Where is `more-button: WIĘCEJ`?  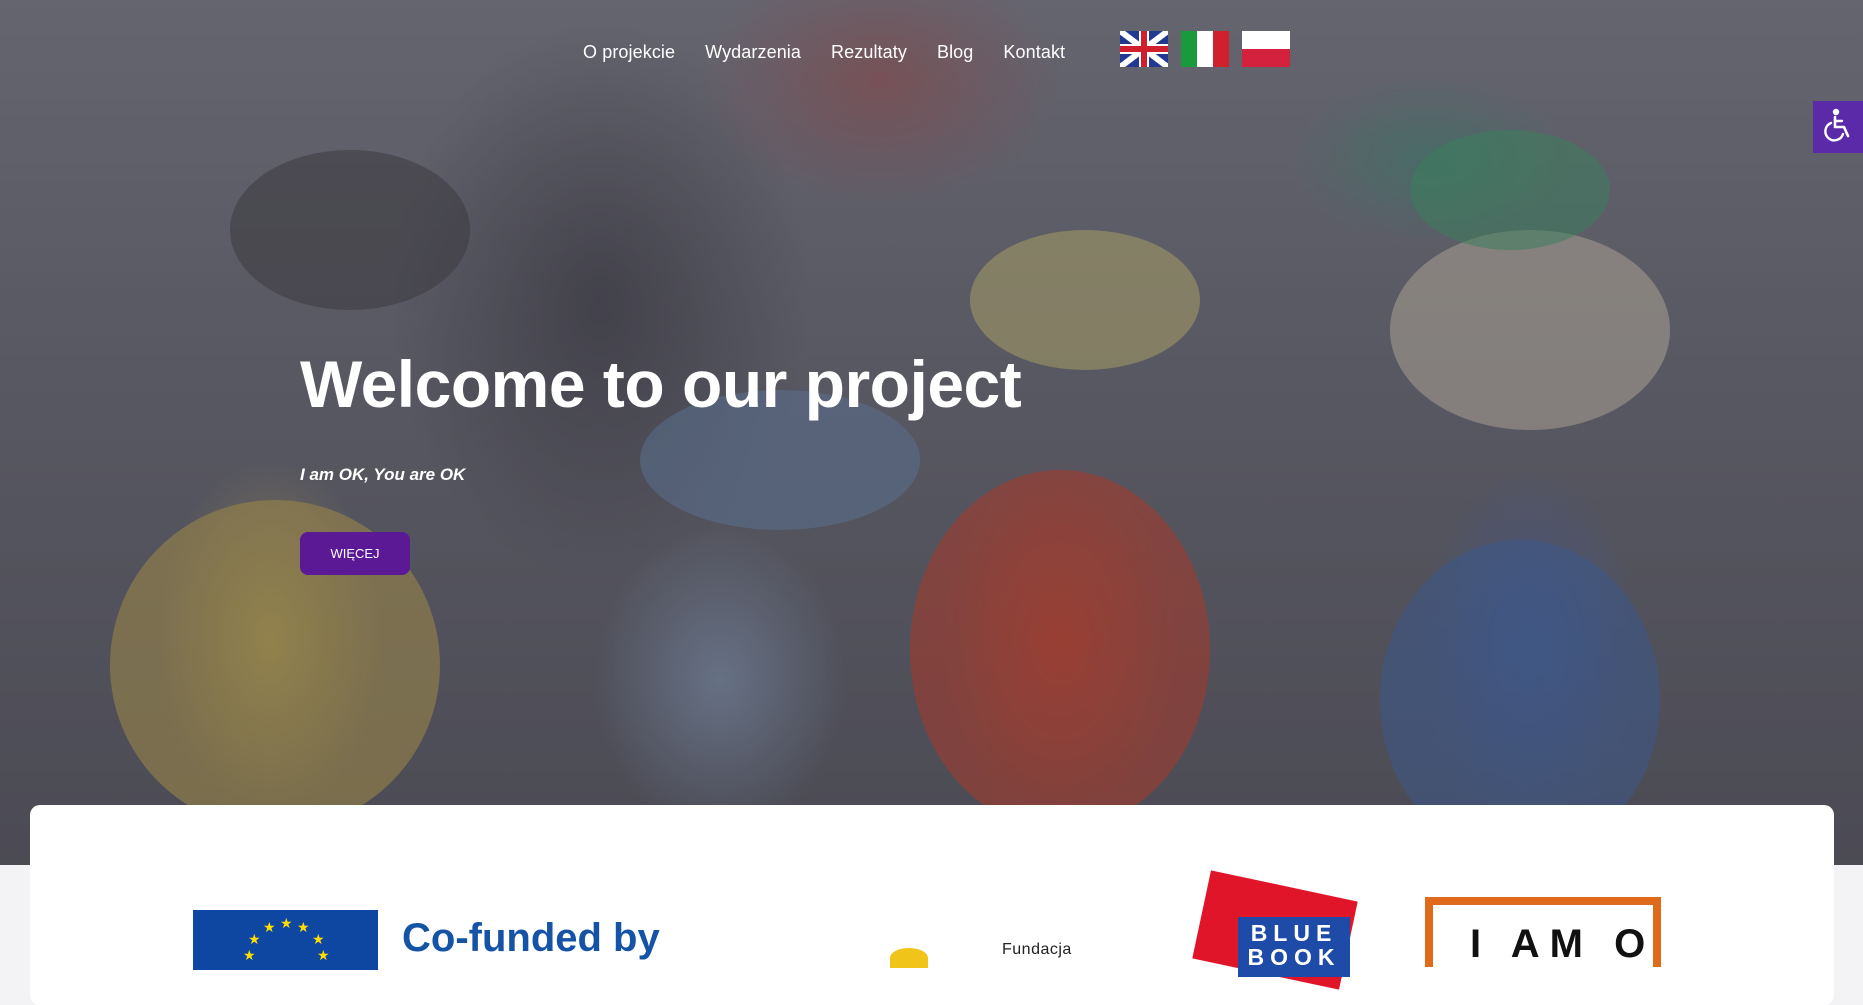 more-button: WIĘCEJ is located at coordinates (355, 553).